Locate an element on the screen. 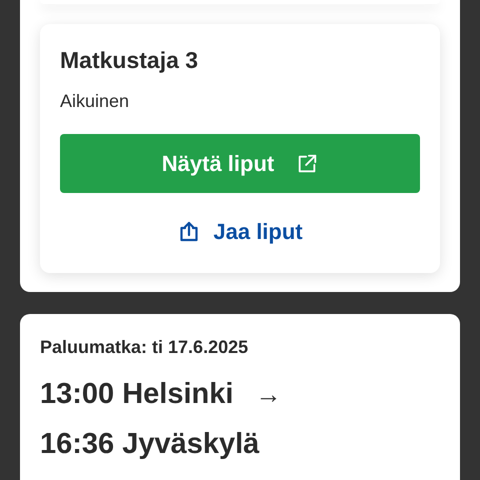 The width and height of the screenshot is (480, 480). share-tickets-link: Jaa liput is located at coordinates (240, 232).